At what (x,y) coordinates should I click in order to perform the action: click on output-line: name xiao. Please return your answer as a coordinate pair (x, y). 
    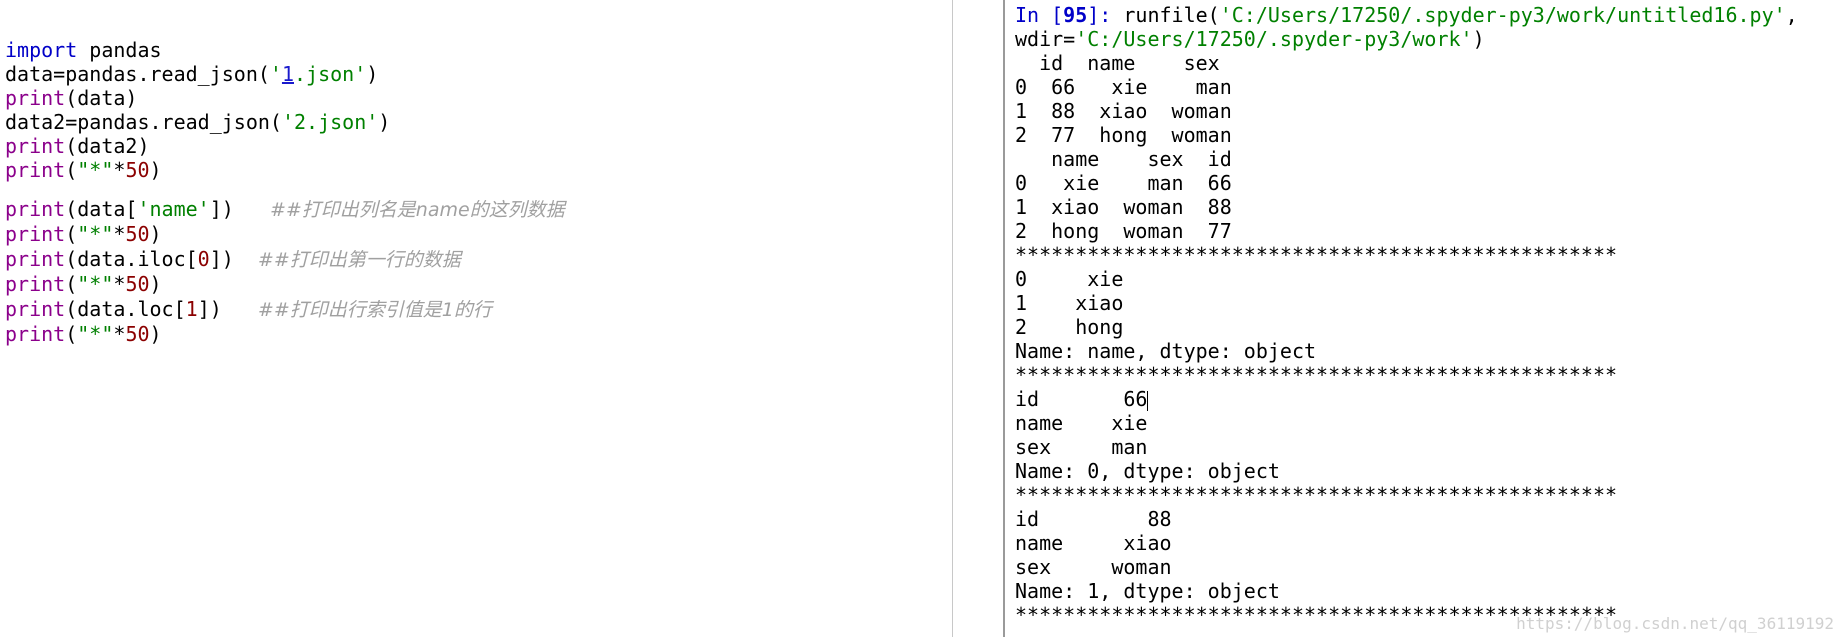
    Looking at the image, I should click on (1093, 543).